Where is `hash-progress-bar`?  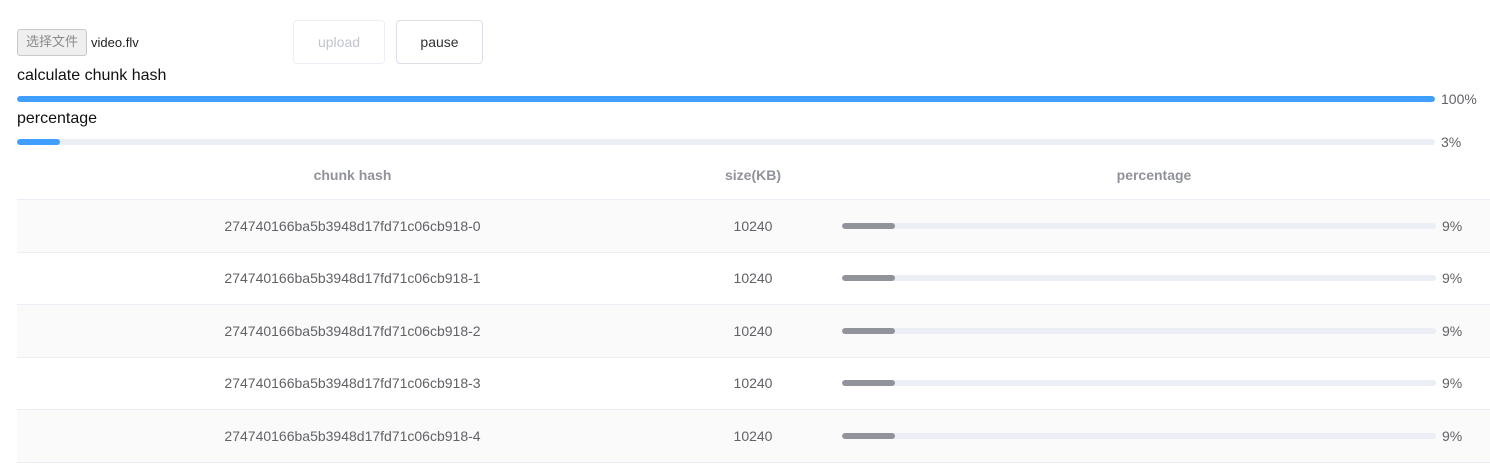 hash-progress-bar is located at coordinates (726, 99).